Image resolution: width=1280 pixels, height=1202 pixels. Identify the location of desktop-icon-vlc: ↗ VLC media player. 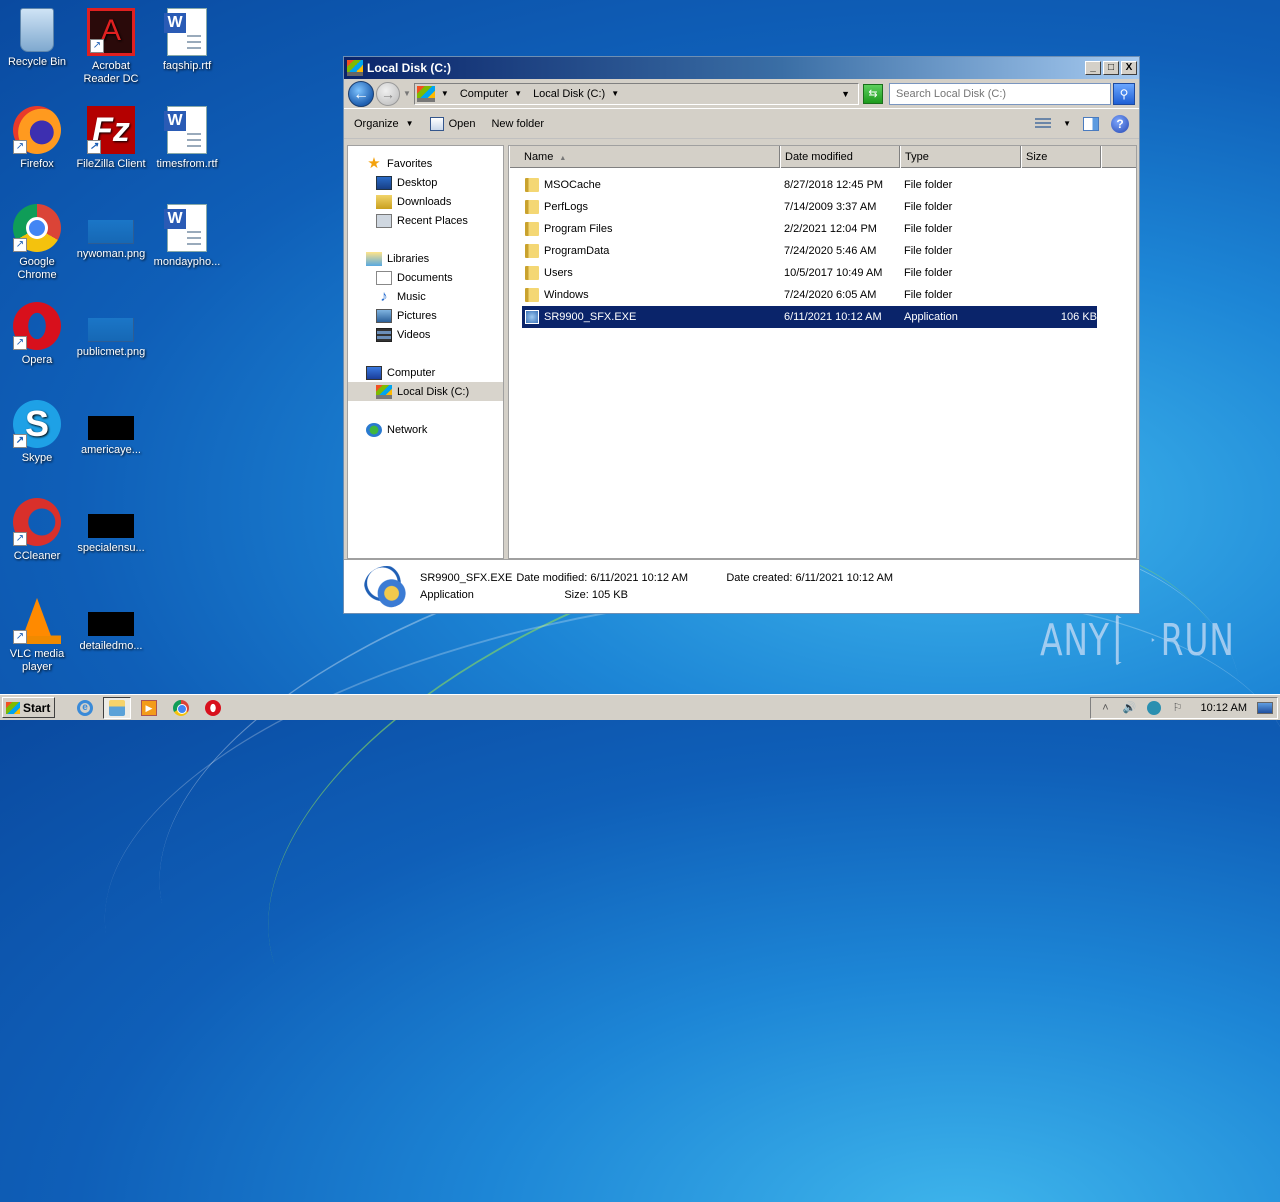
(37, 635).